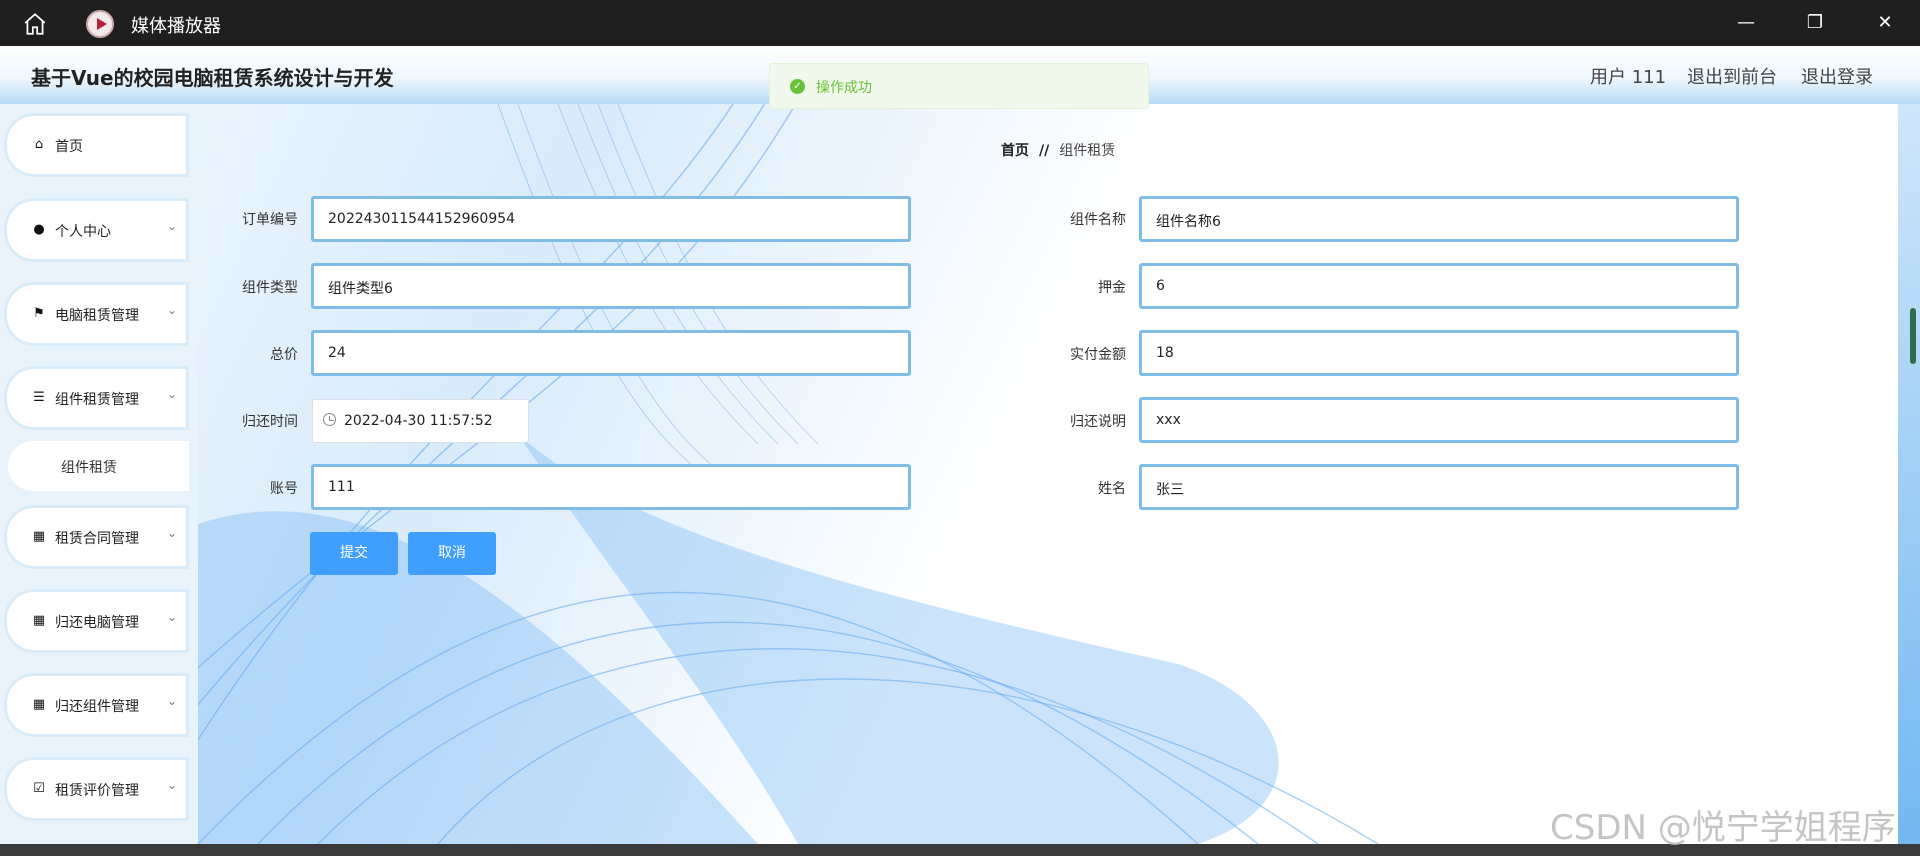 The width and height of the screenshot is (1920, 856). I want to click on sidebar-item-return-computer: ▦ 归还电脑管理 ⌄, so click(96, 621).